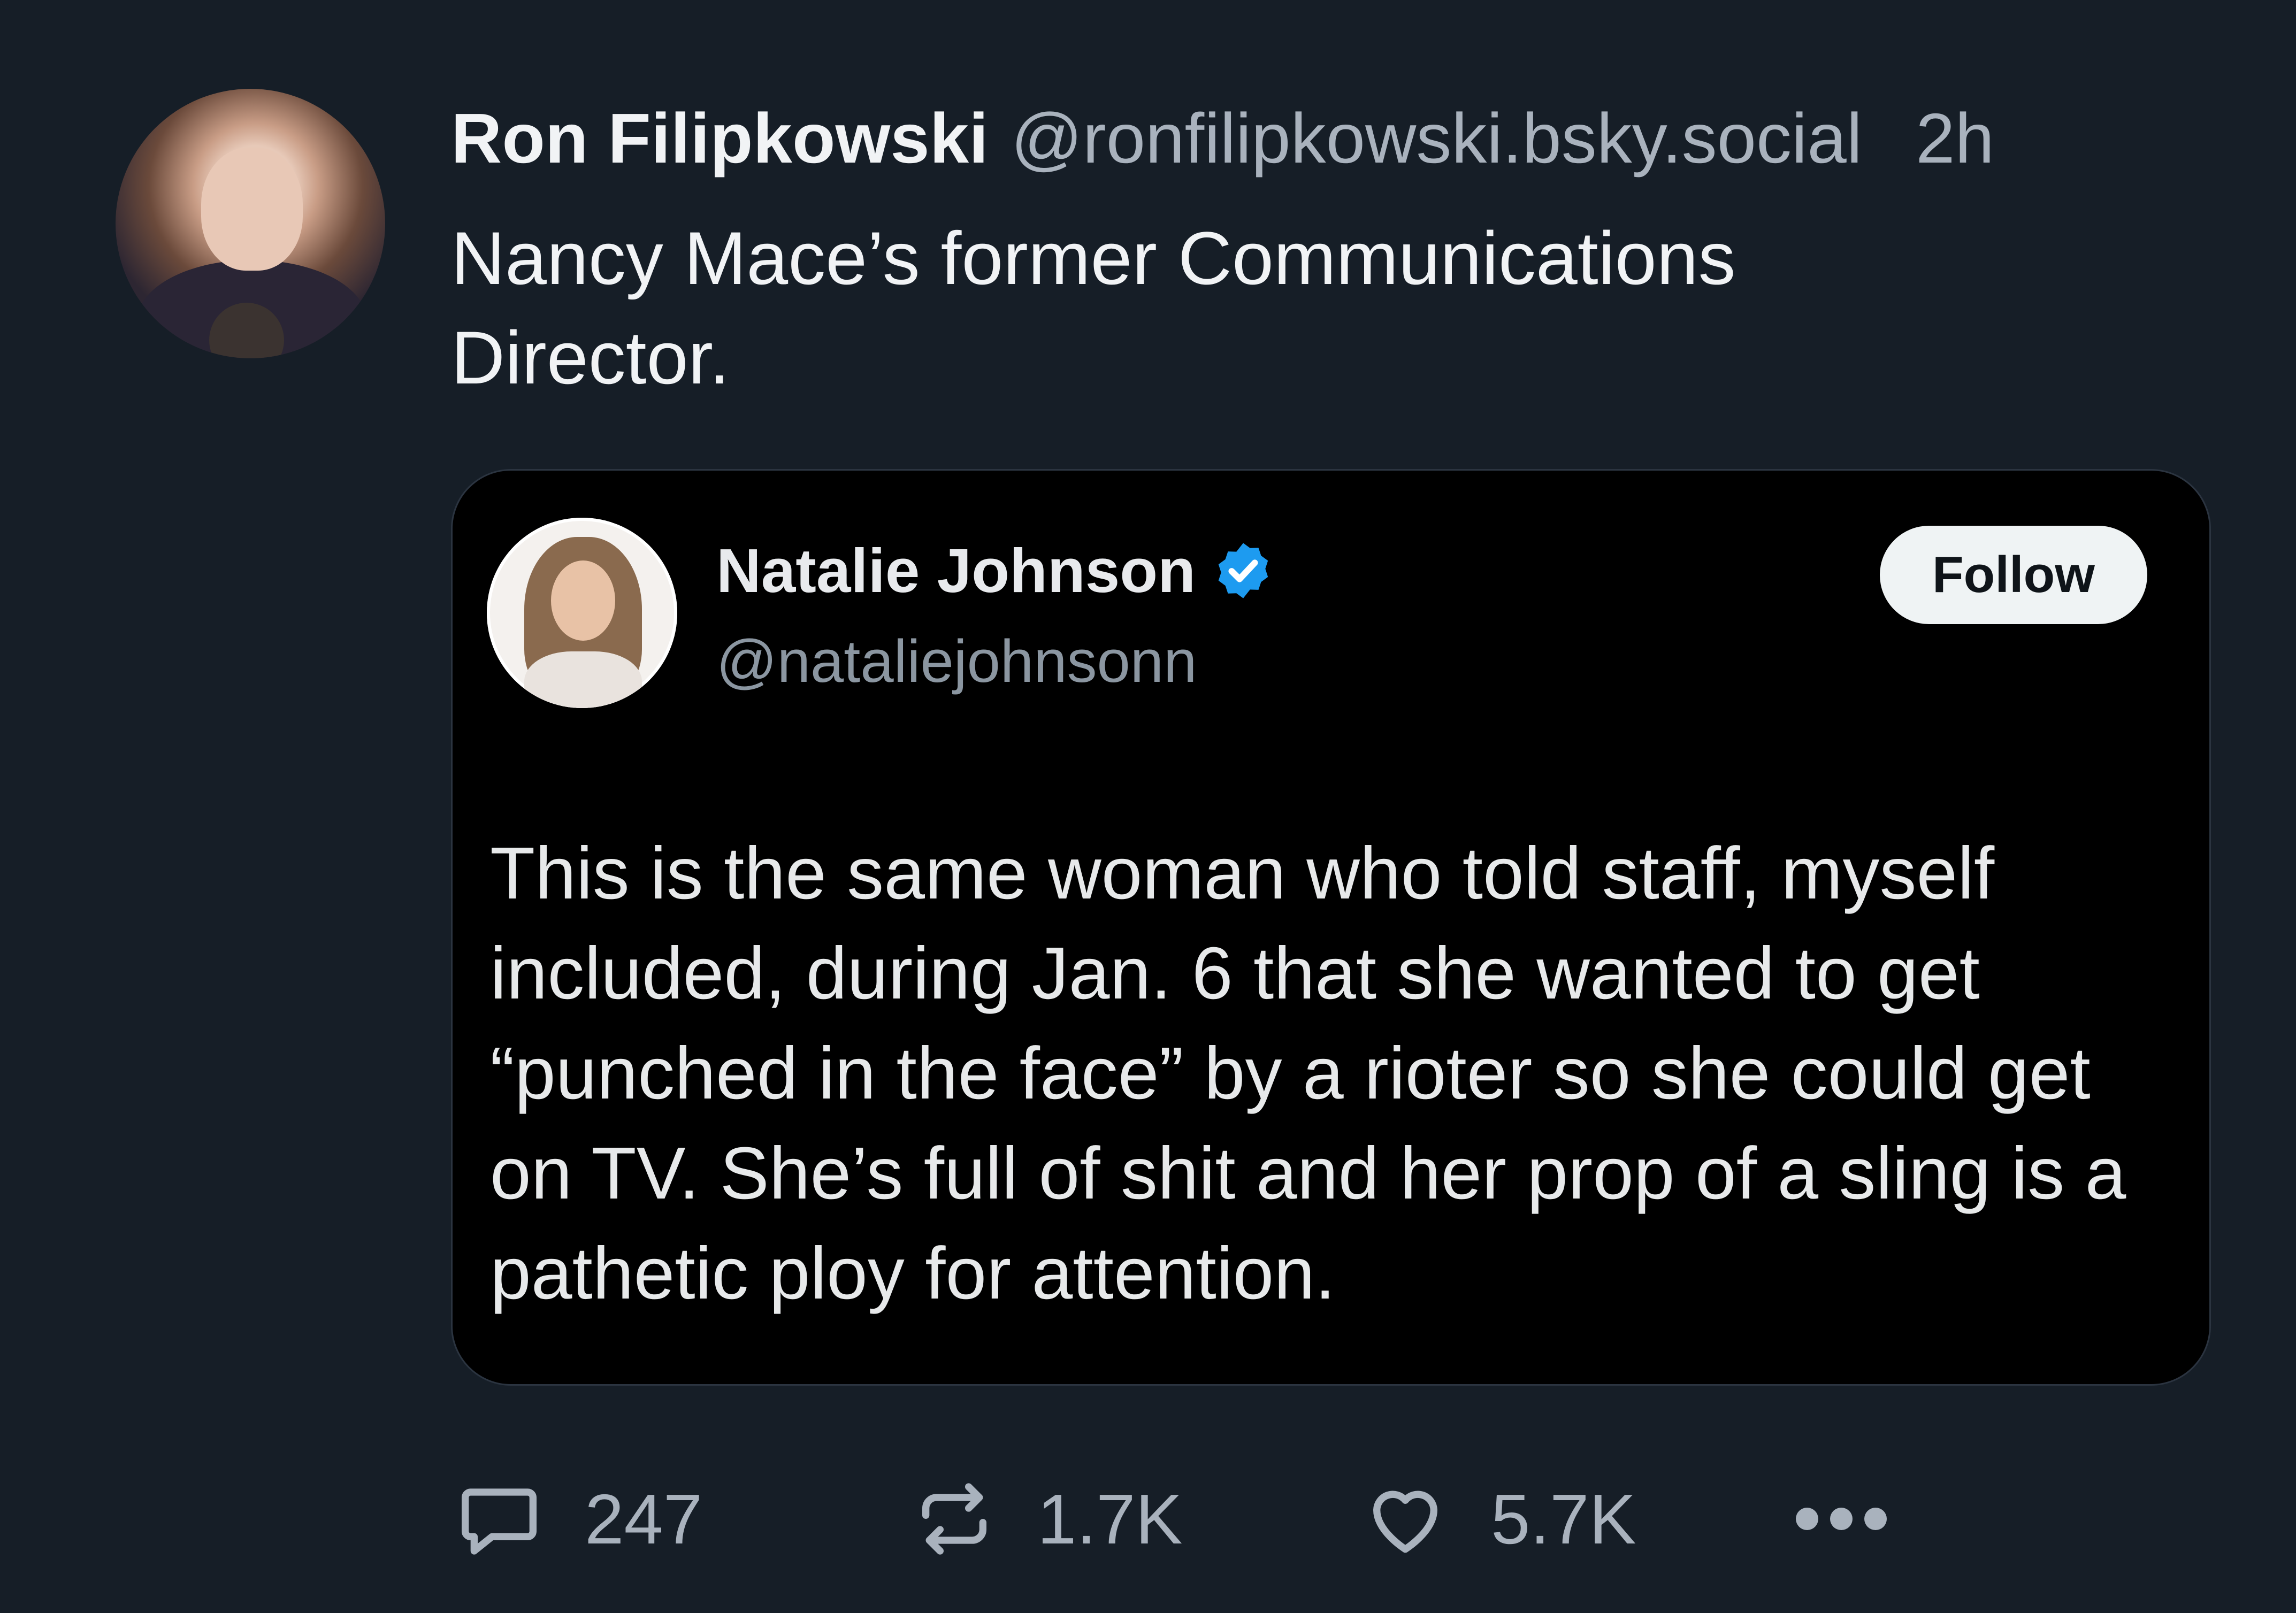 The width and height of the screenshot is (2296, 1613). I want to click on follow-button: Follow, so click(2014, 575).